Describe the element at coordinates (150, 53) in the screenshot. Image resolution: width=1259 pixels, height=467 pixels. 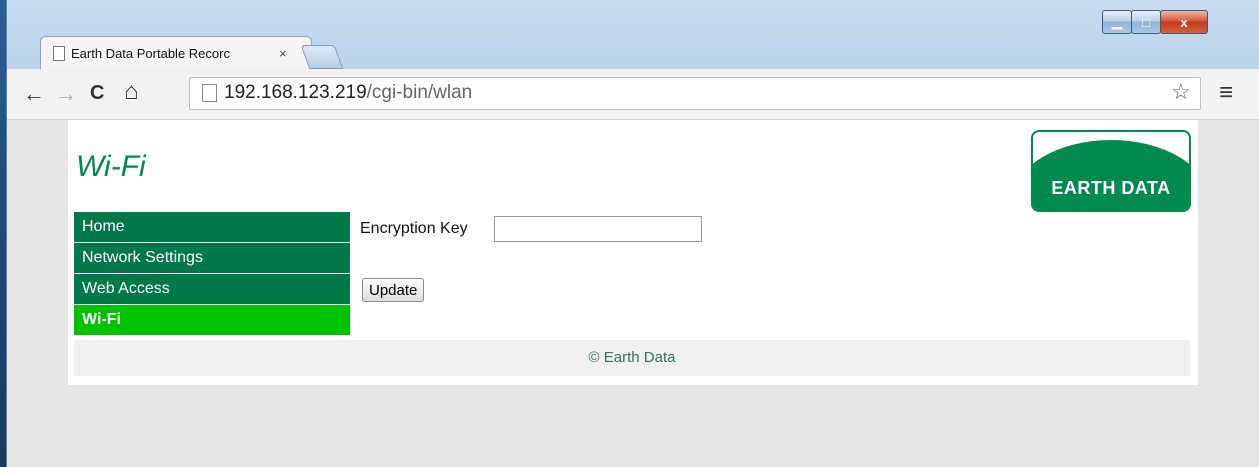
I see `tab-title: Earth Data Portable Recorc` at that location.